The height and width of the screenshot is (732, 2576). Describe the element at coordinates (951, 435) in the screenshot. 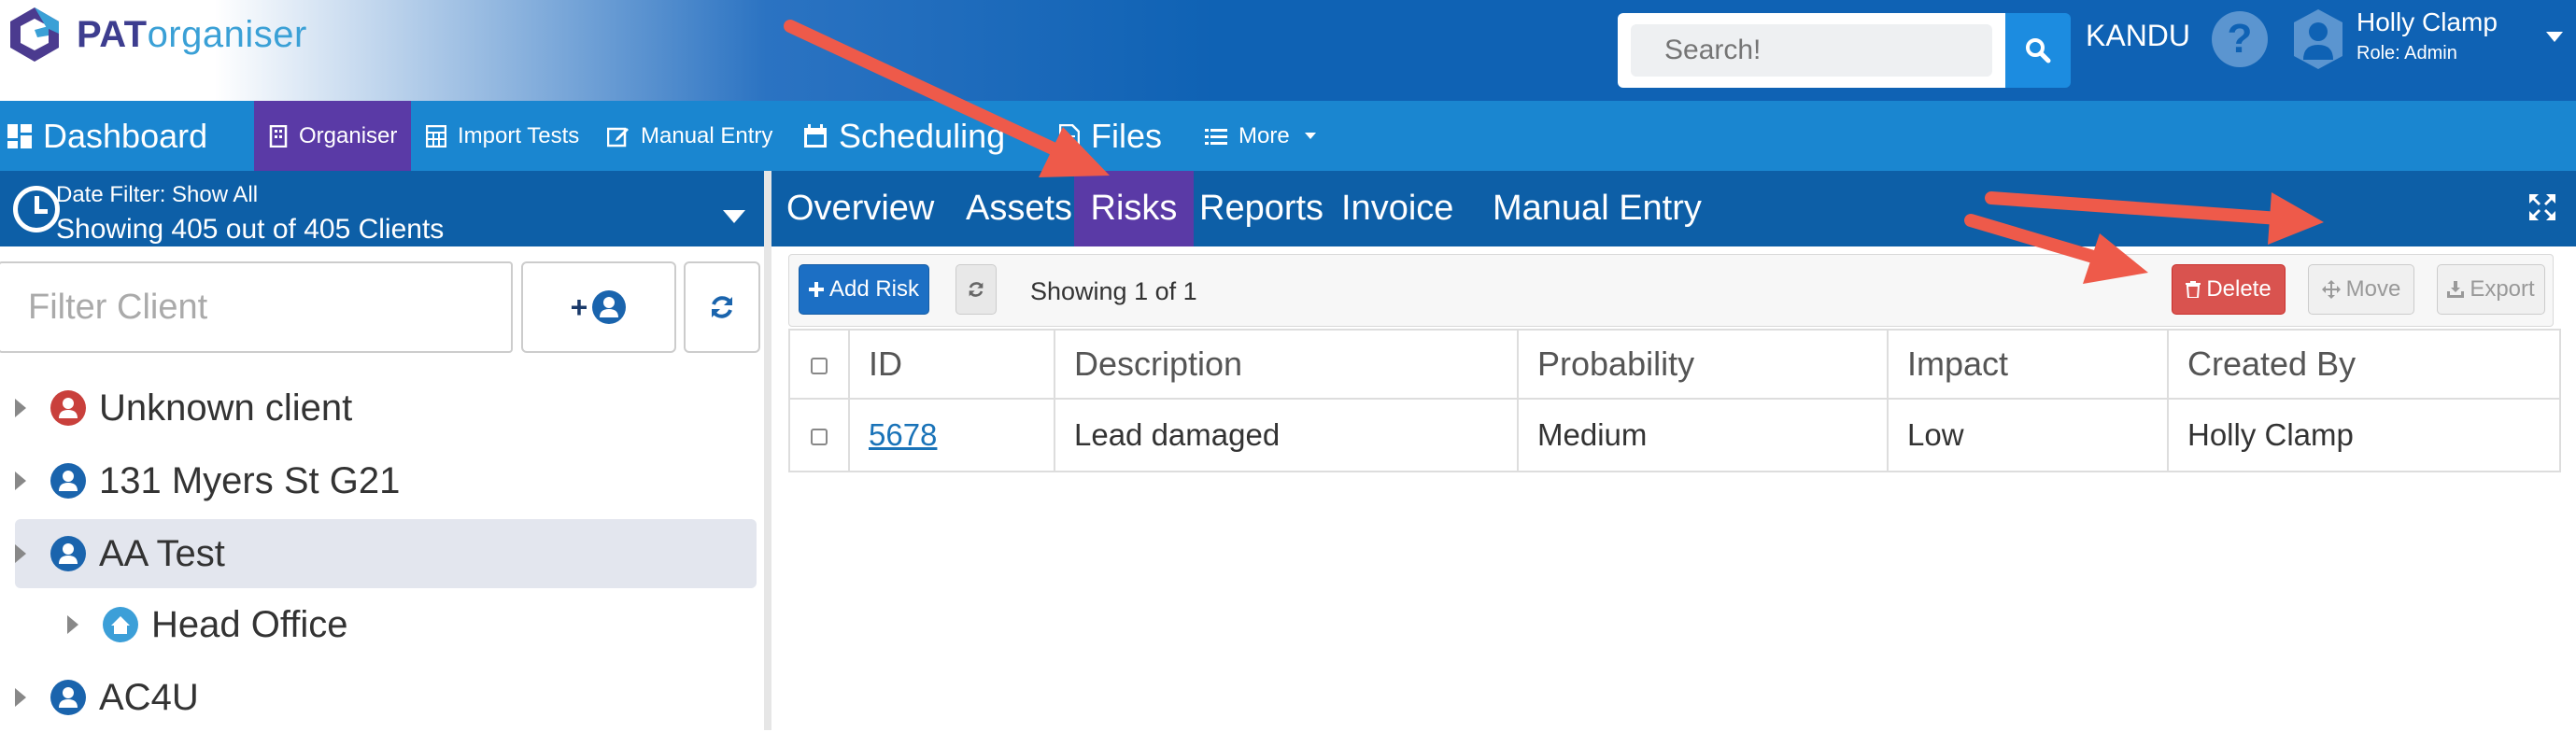

I see `risk-id-cell: 5678` at that location.